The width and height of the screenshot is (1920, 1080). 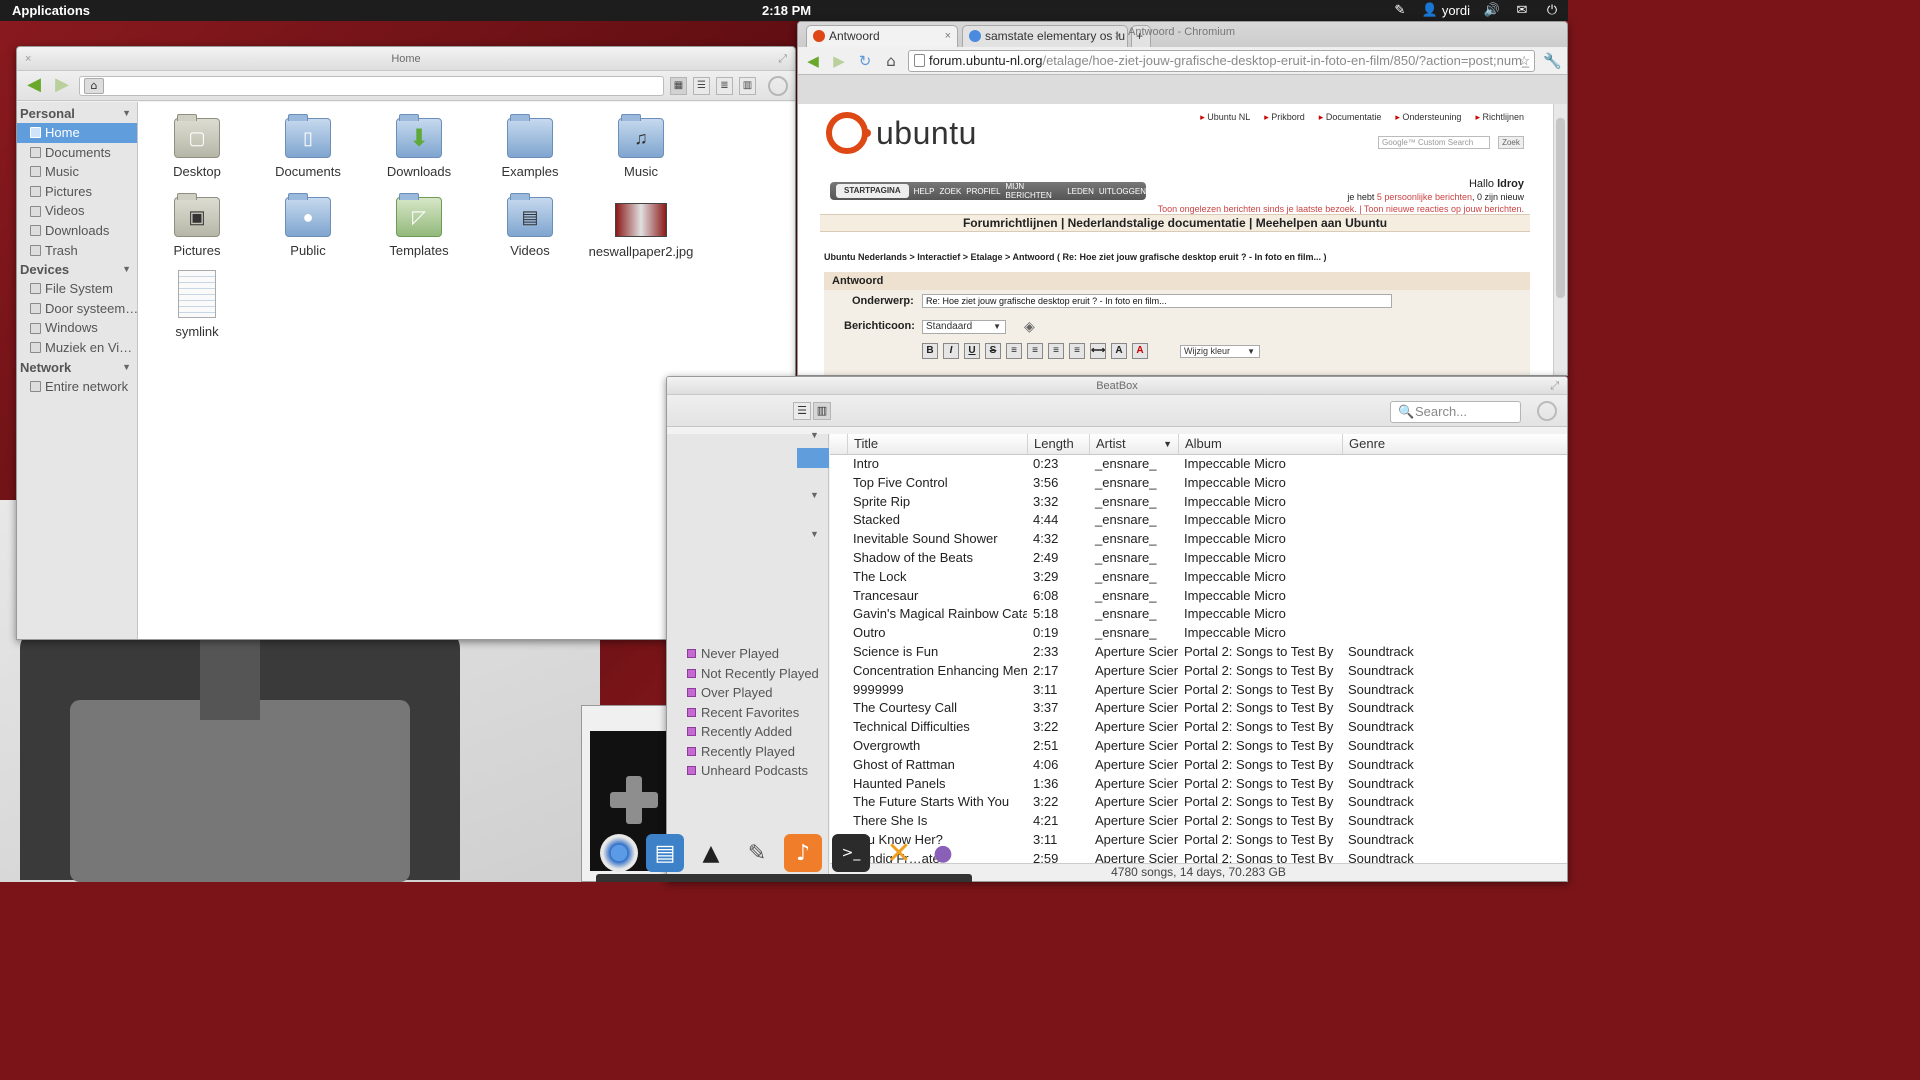 What do you see at coordinates (406, 59) in the screenshot?
I see `files-titlebar: × Home ⤢` at bounding box center [406, 59].